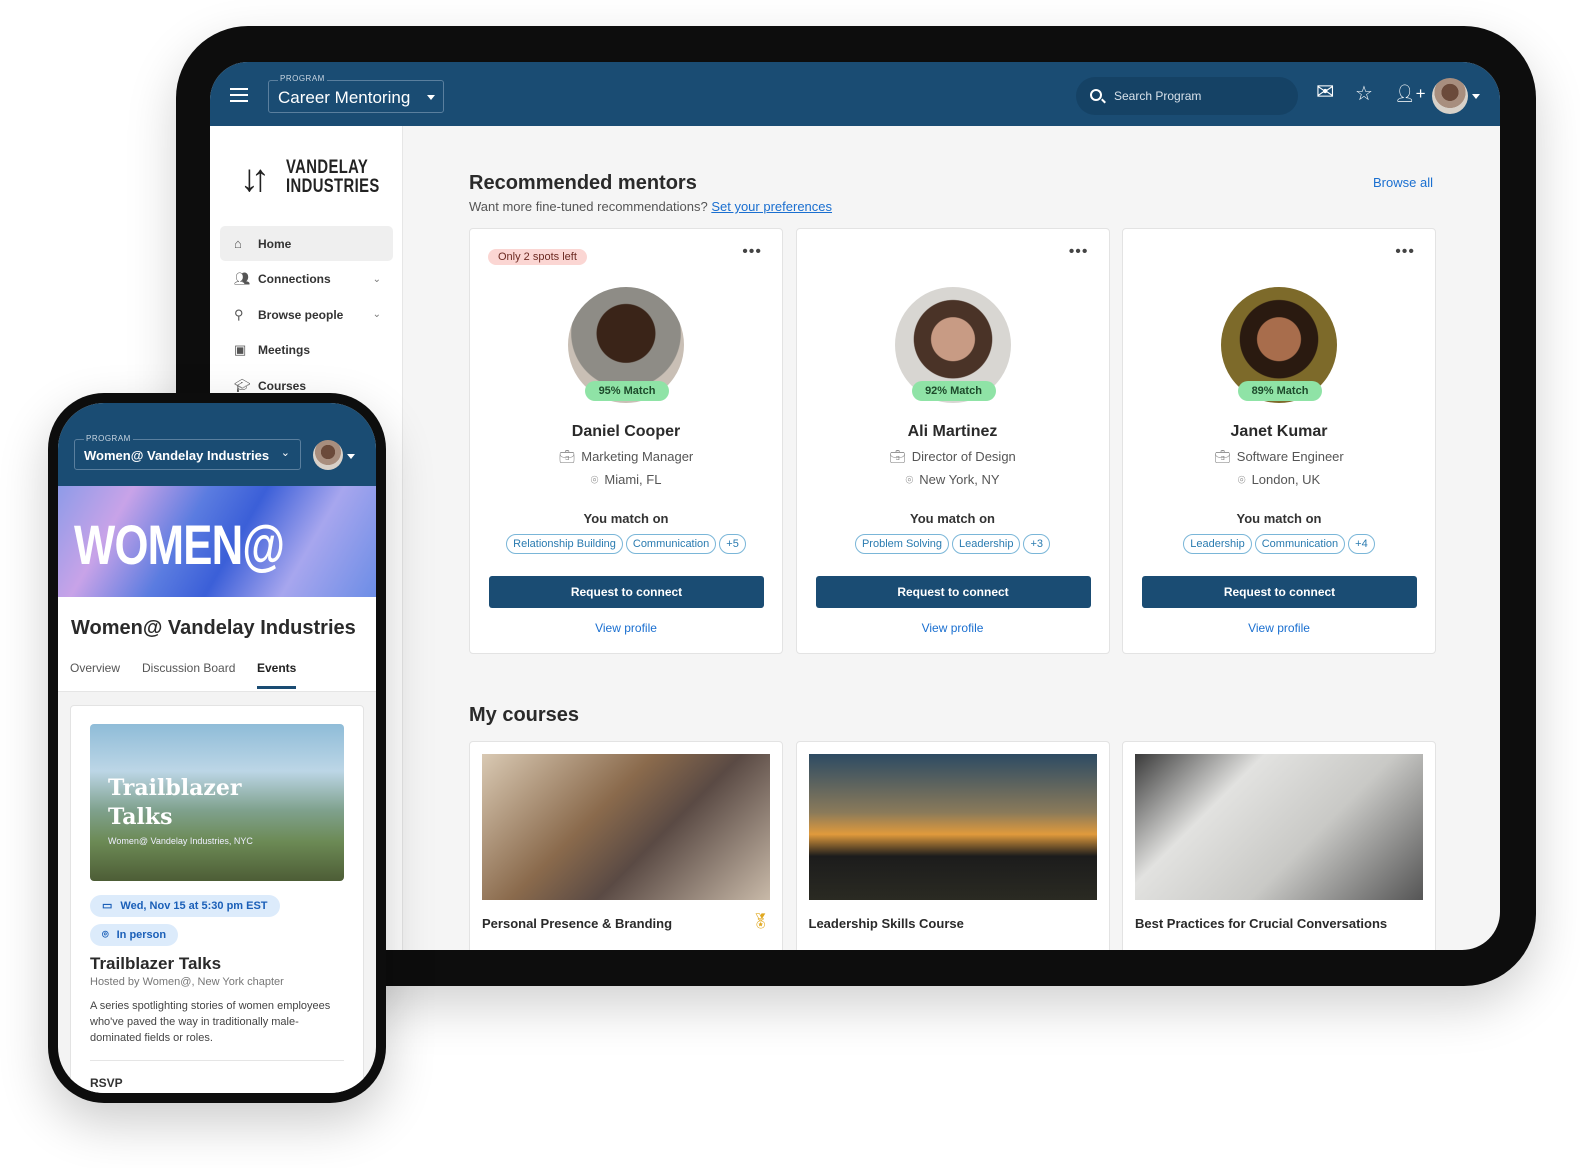  Describe the element at coordinates (626, 479) in the screenshot. I see `mentor-location: ⌾ Miami, FL` at that location.